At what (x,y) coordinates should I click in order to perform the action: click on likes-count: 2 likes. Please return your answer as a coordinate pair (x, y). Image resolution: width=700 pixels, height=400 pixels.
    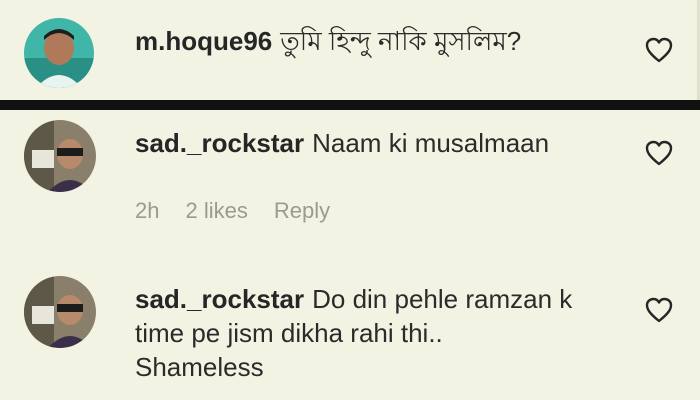
    Looking at the image, I should click on (216, 210).